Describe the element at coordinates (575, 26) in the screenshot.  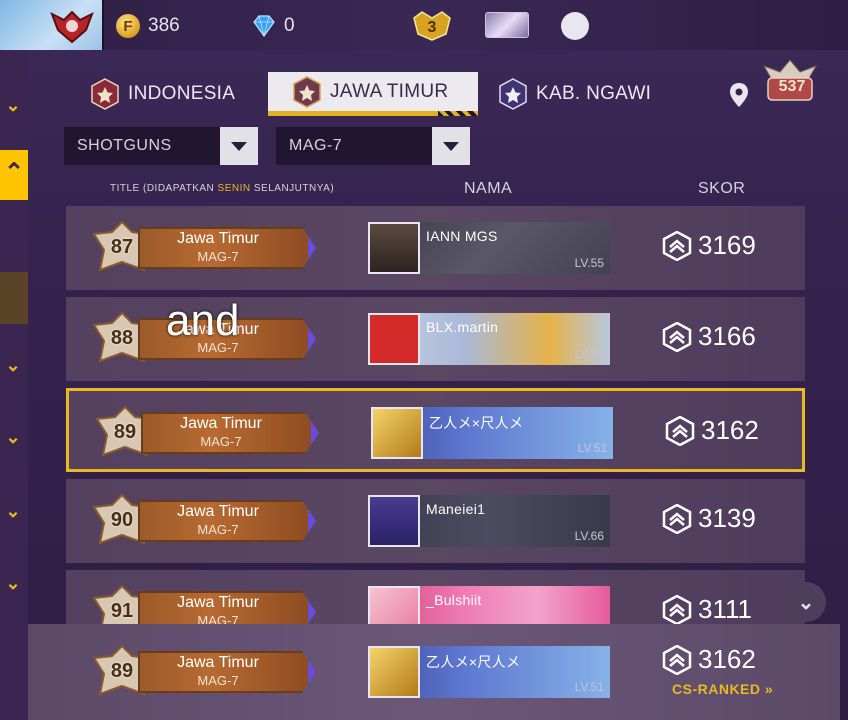
I see `globe-icon` at that location.